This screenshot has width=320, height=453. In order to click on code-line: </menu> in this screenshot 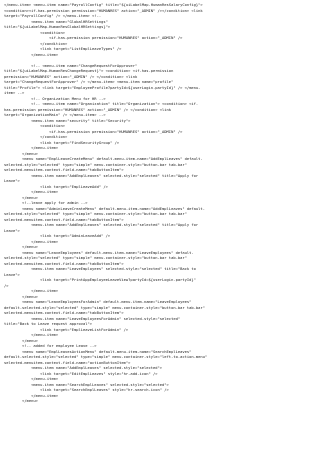, I will do `click(21, 401)`.